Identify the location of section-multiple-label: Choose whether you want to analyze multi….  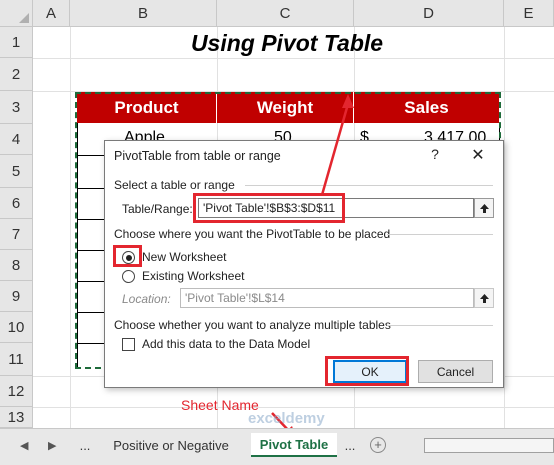
(252, 325).